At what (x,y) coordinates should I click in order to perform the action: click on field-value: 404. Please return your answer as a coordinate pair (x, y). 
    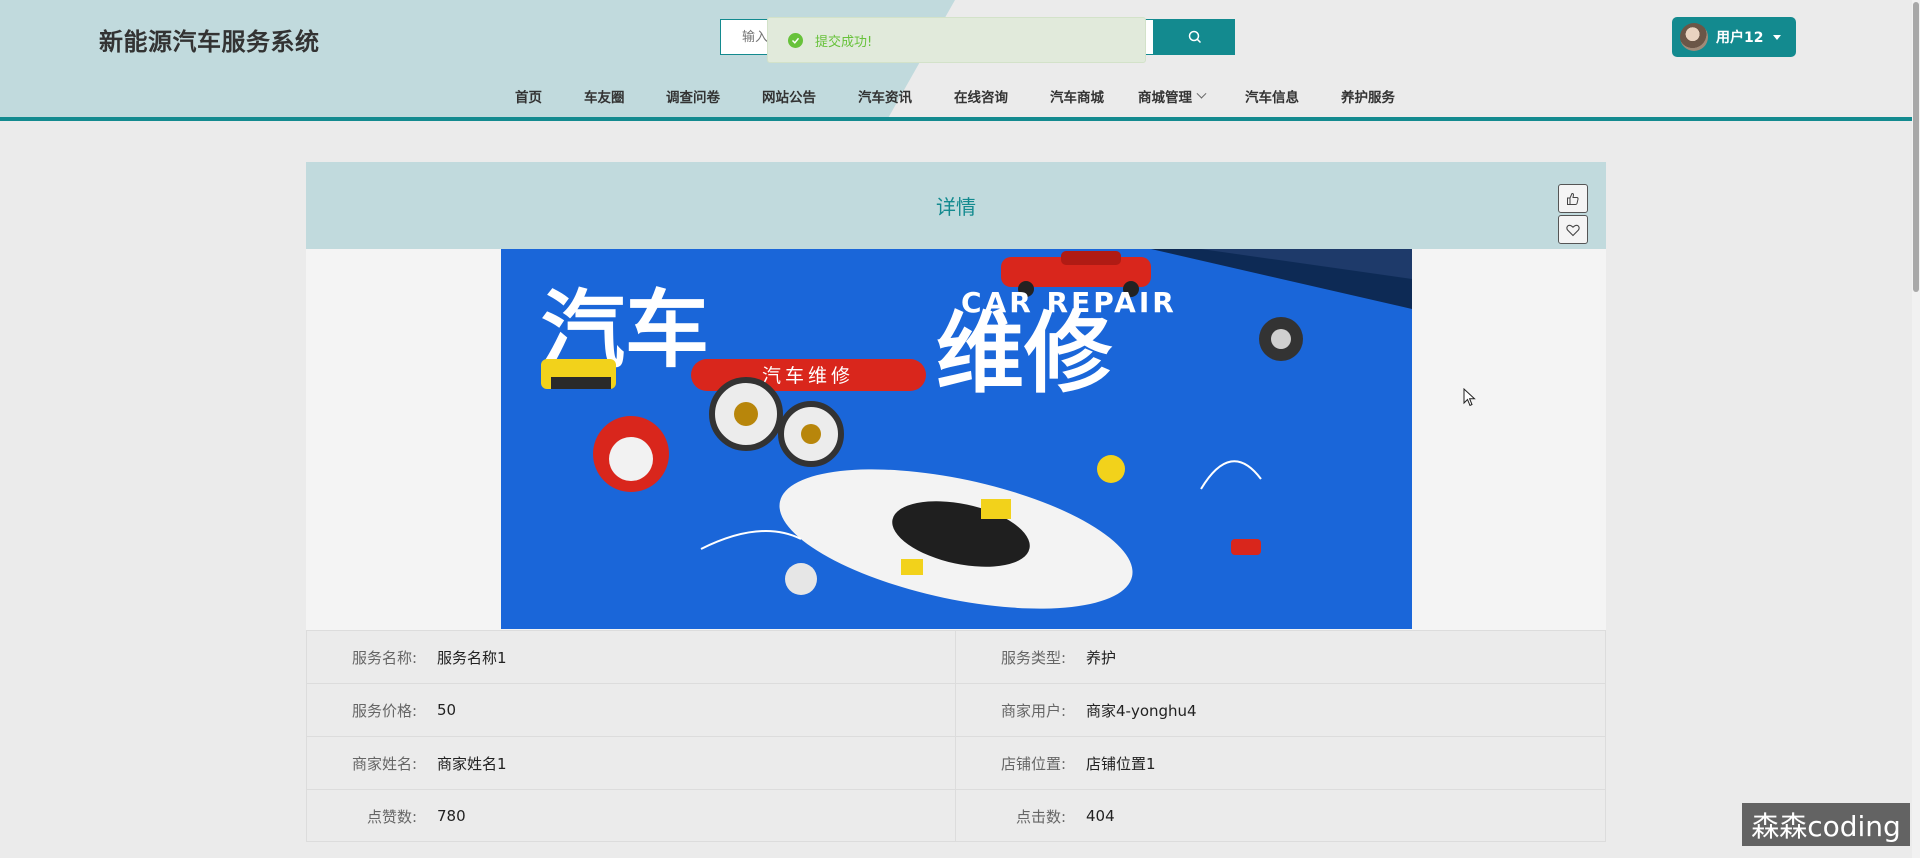
    Looking at the image, I should click on (1100, 816).